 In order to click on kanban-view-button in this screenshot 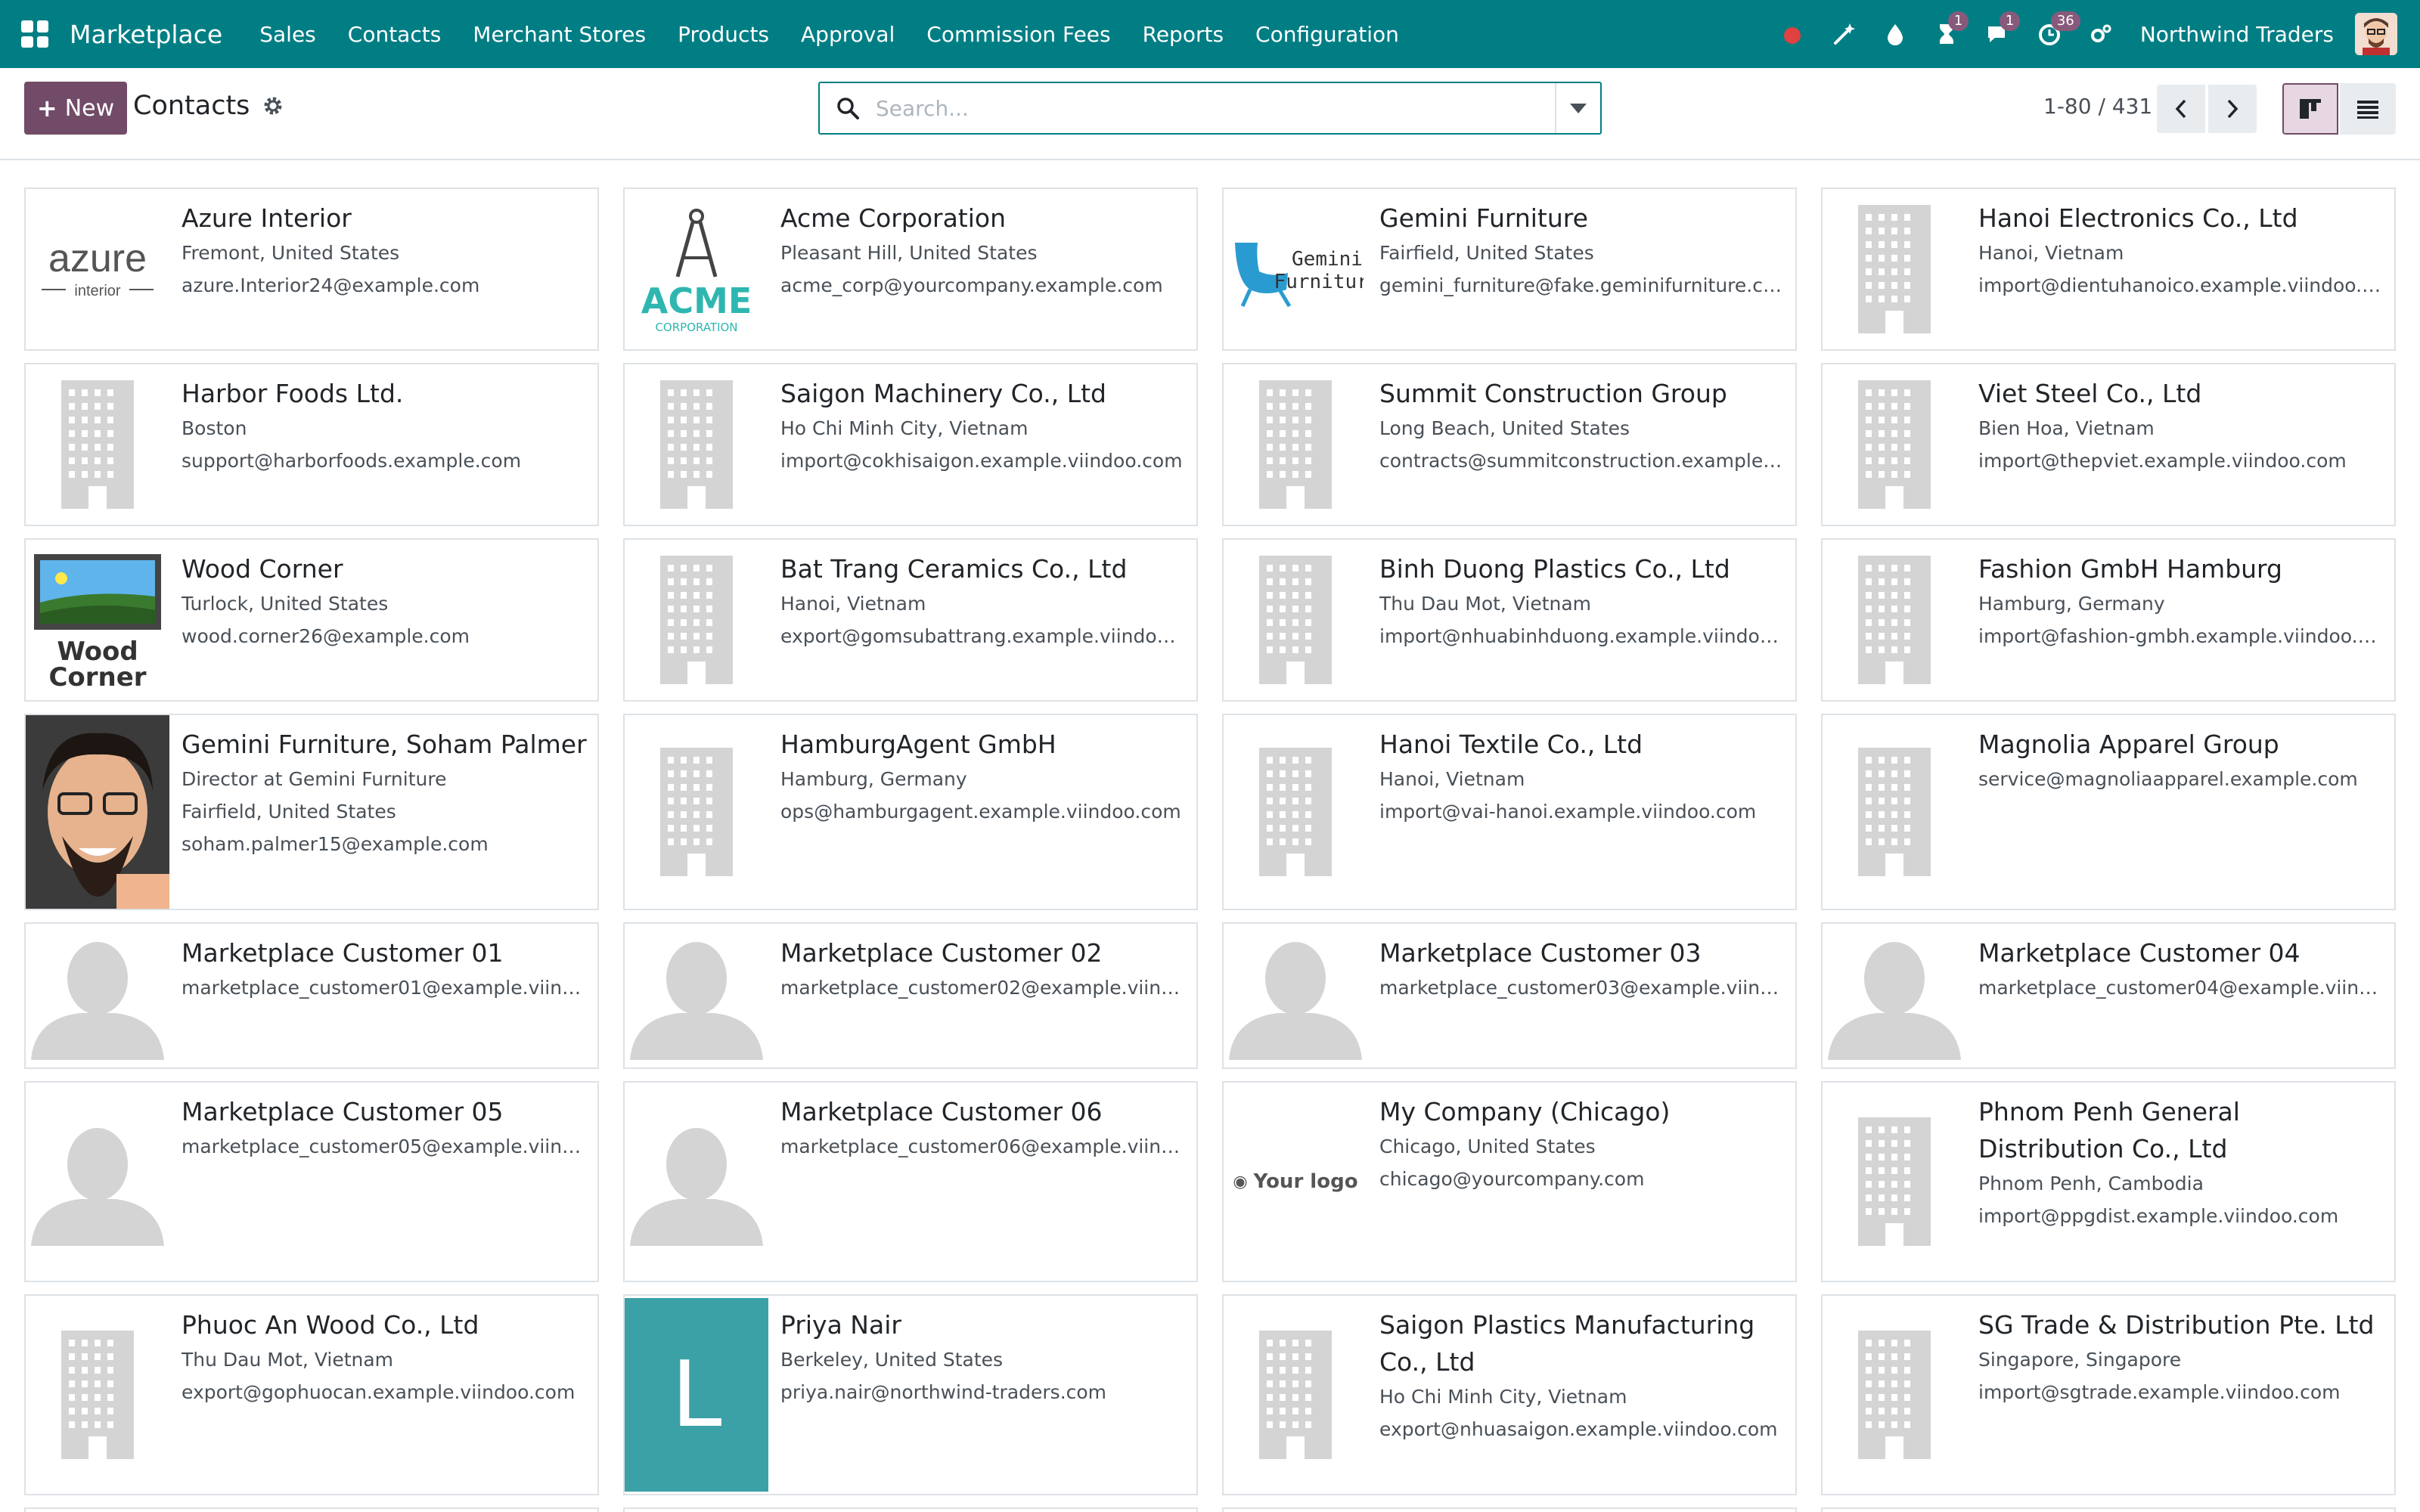, I will do `click(2310, 109)`.